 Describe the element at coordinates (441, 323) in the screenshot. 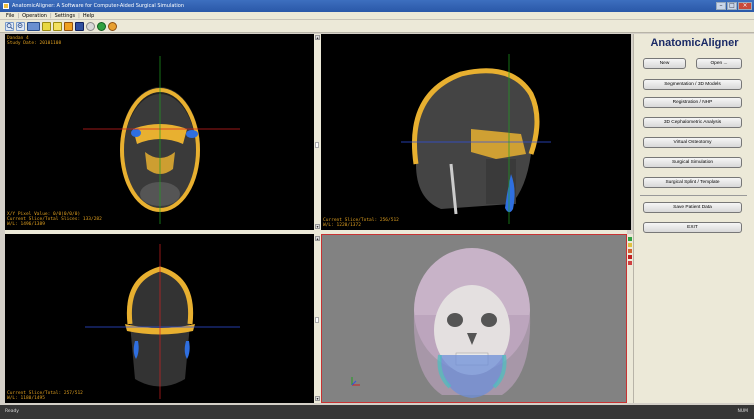

I see `3d-skull-model` at that location.